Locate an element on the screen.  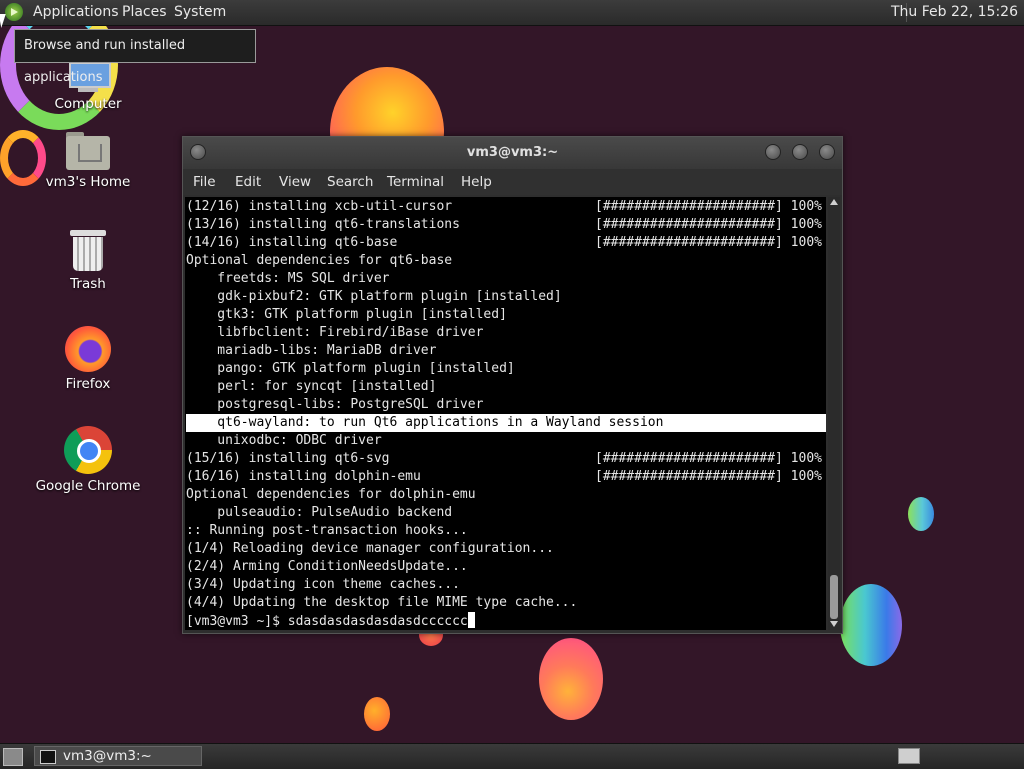
firefox-icon is located at coordinates (88, 349).